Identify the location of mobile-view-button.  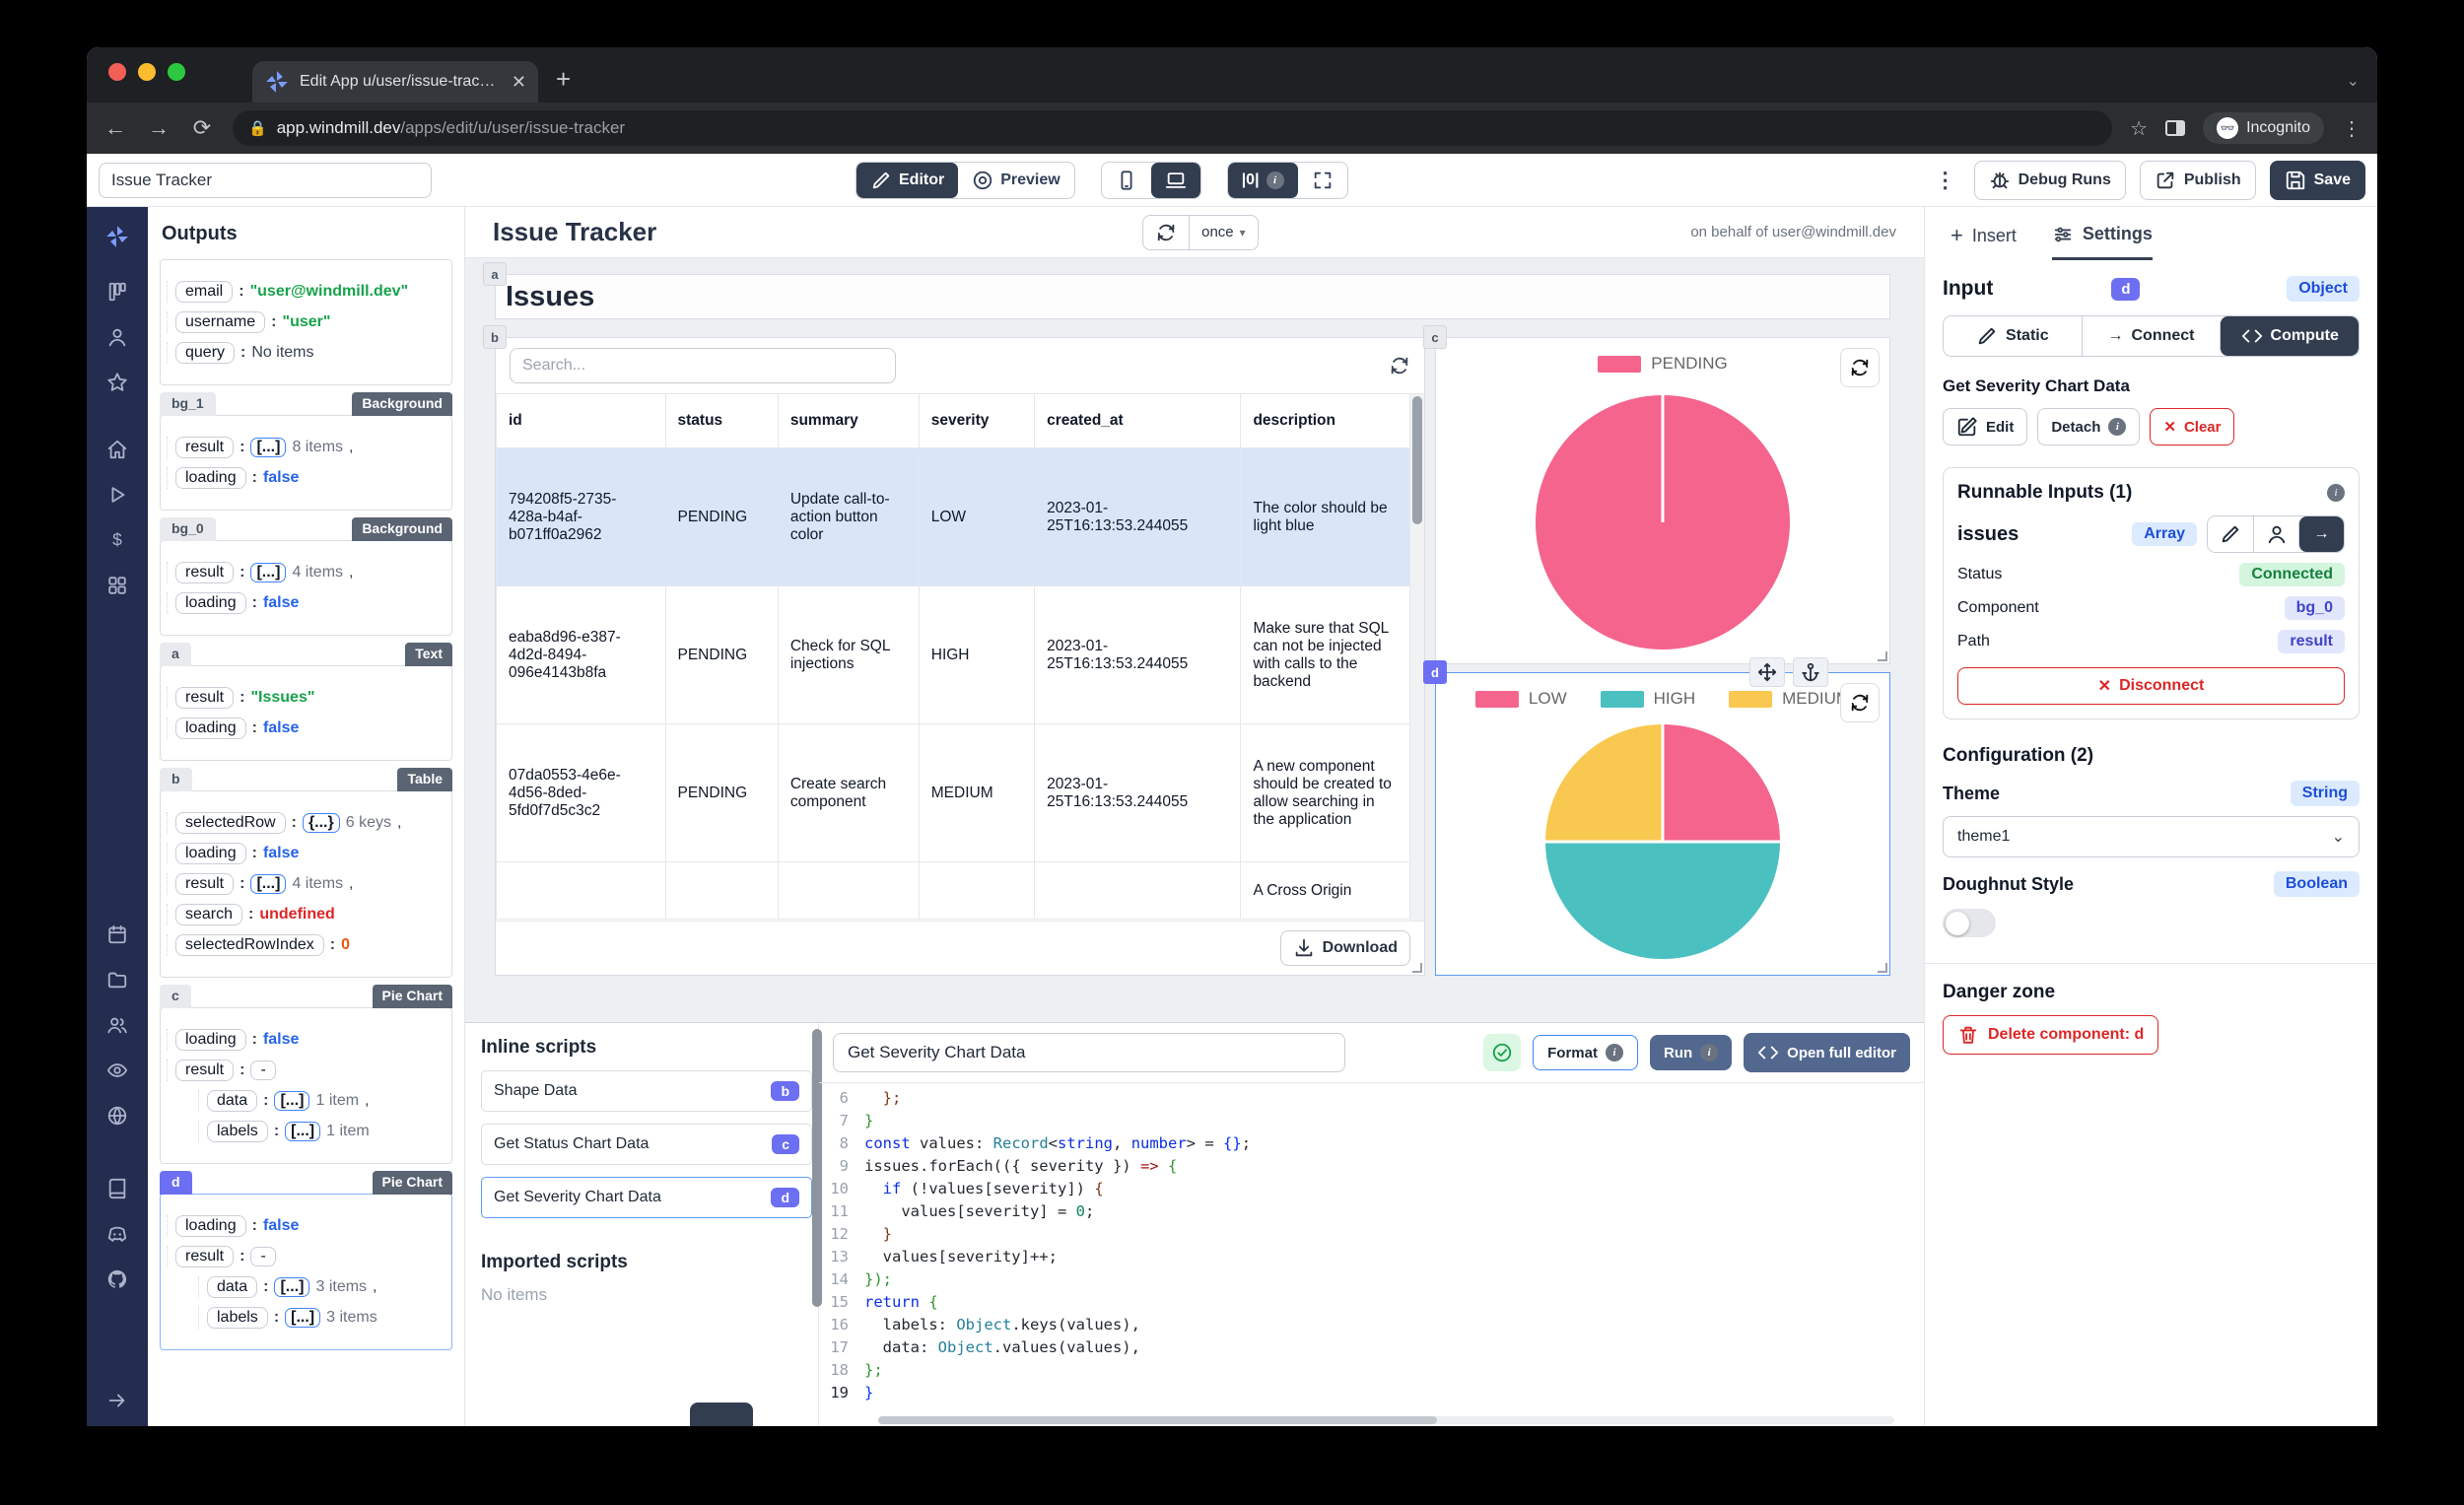
(1126, 180).